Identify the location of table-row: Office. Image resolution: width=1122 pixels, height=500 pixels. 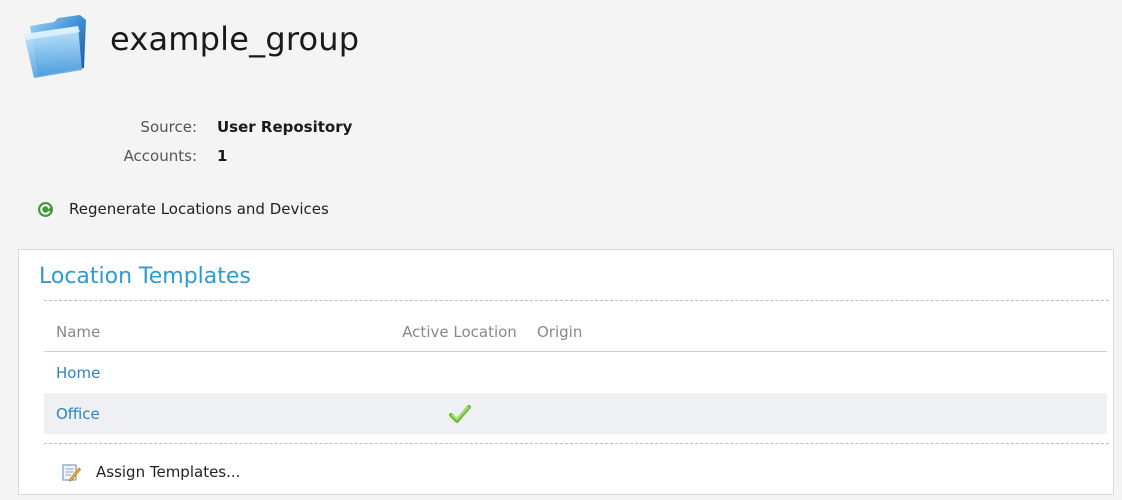
(575, 413).